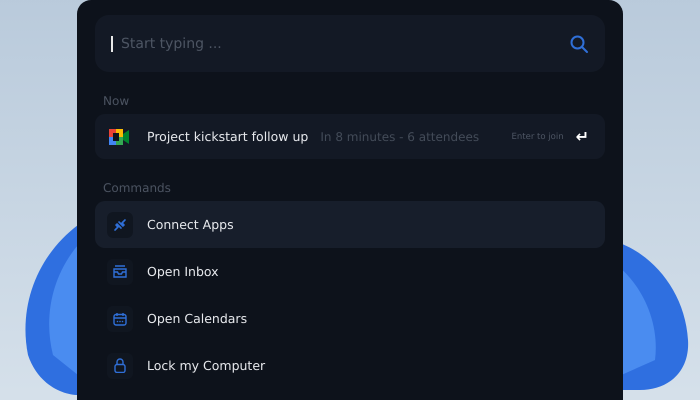  What do you see at coordinates (227, 136) in the screenshot?
I see `event-title: Project kickstart follow up` at bounding box center [227, 136].